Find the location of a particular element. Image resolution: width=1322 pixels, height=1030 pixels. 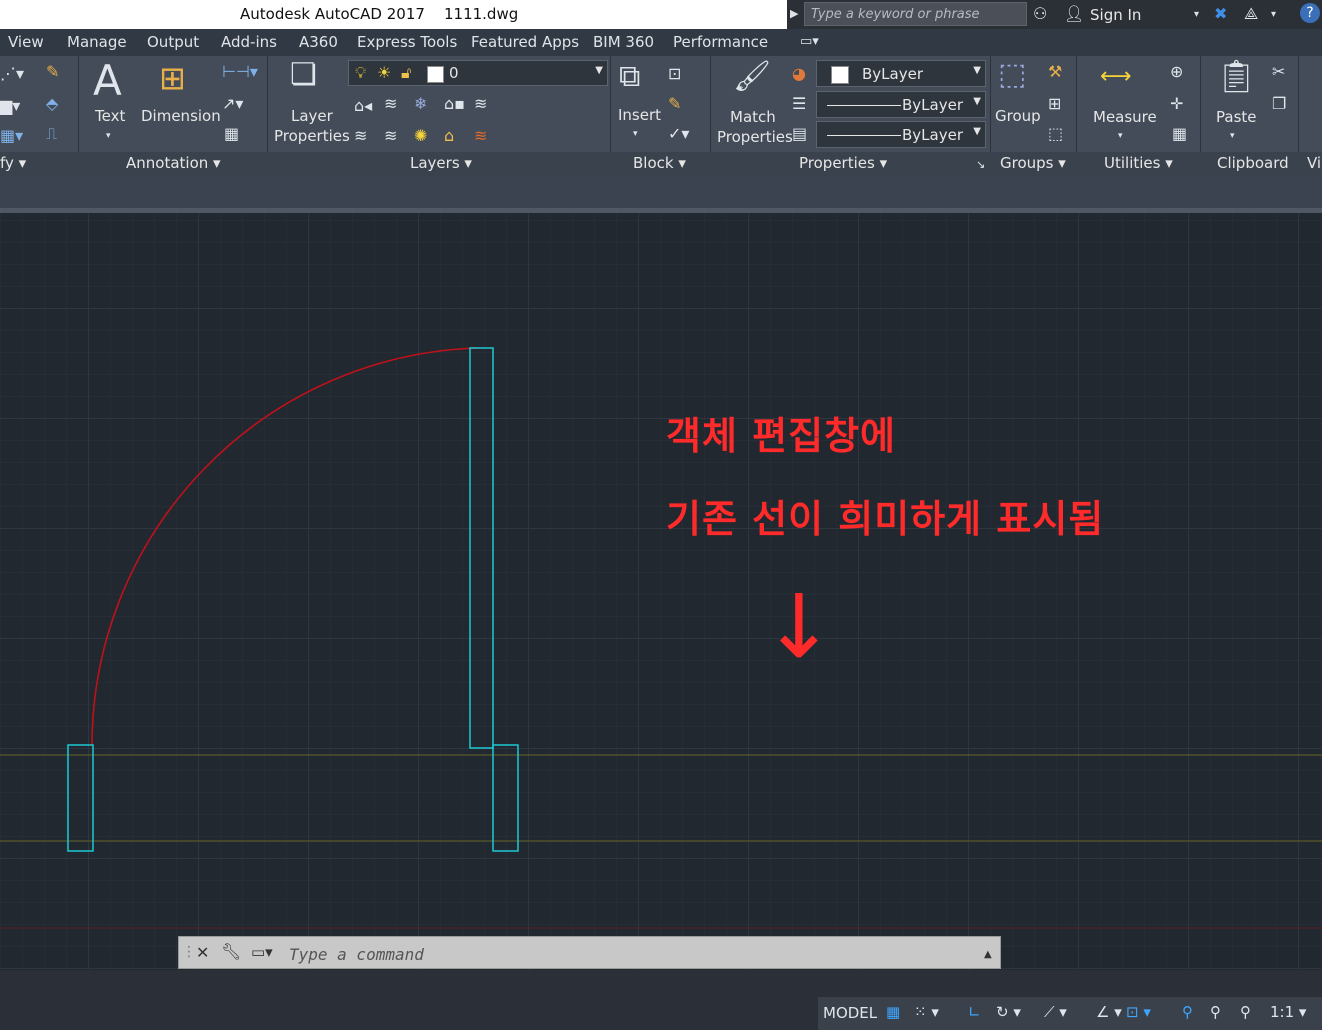

linetype-dropdown: ByLayer ▼ is located at coordinates (901, 104).